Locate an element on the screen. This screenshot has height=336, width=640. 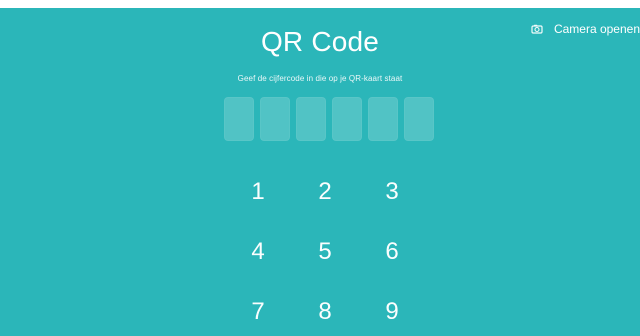
keypad-key-6: 6 is located at coordinates (392, 252).